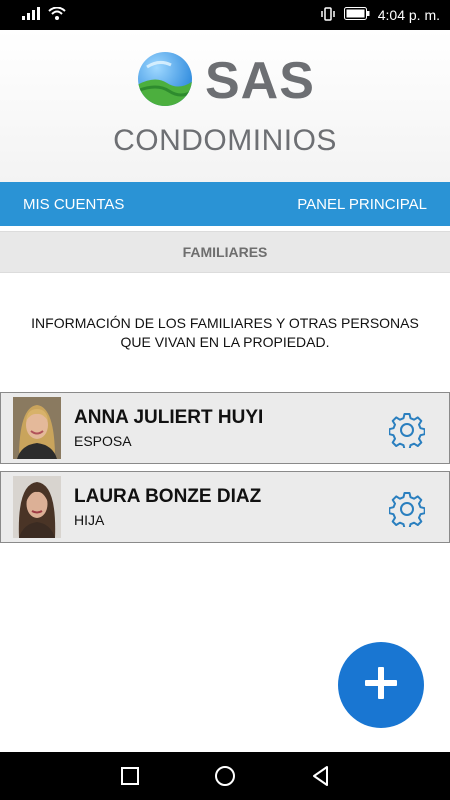 The height and width of the screenshot is (800, 450). I want to click on signal-icon, so click(31, 15).